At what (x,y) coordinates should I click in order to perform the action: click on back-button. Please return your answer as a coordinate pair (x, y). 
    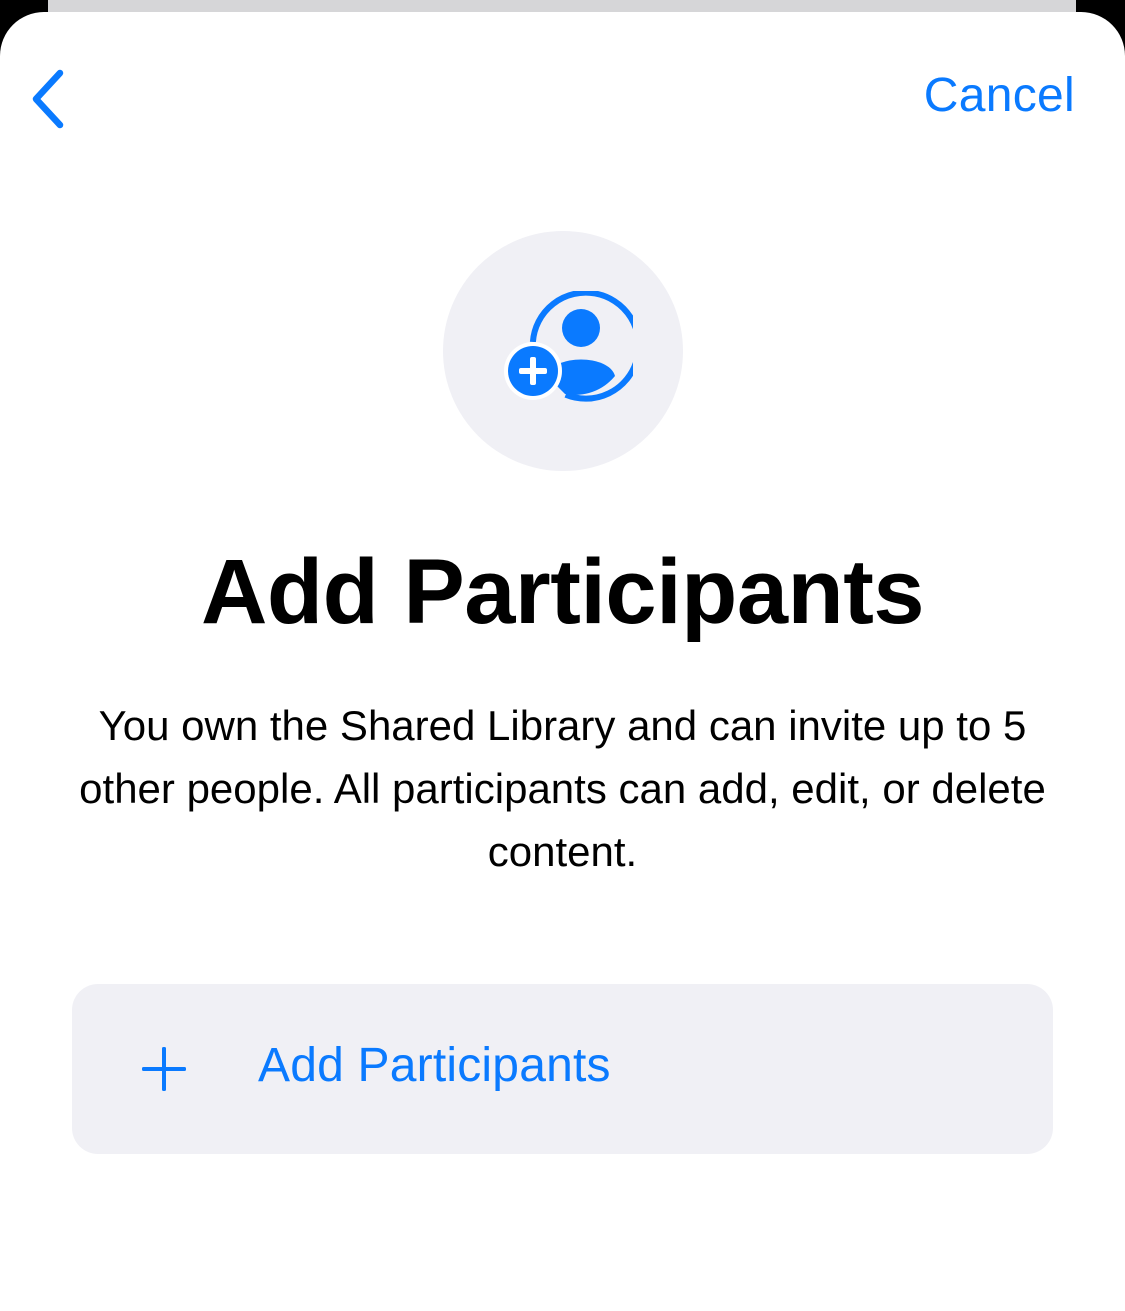
    Looking at the image, I should click on (48, 99).